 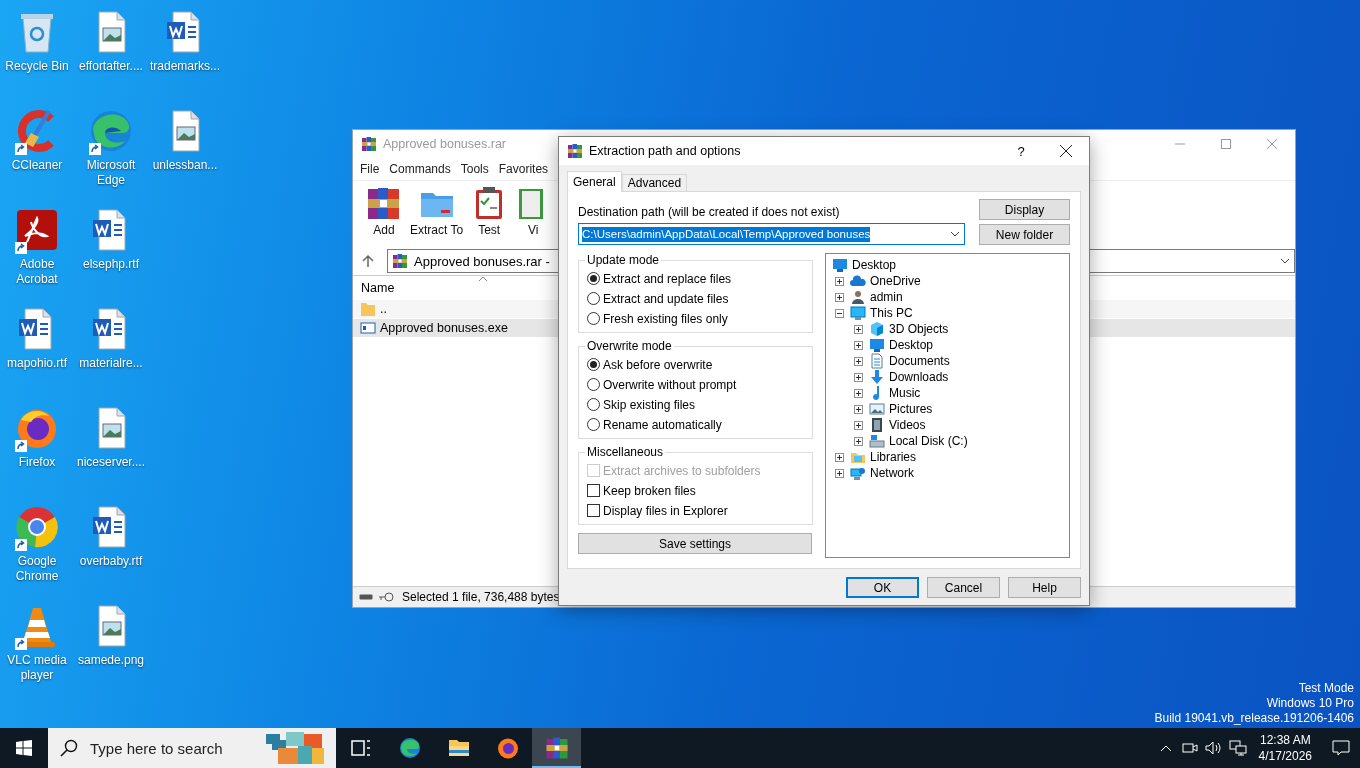 What do you see at coordinates (695, 364) in the screenshot?
I see `radio-option: Ask before overwrite` at bounding box center [695, 364].